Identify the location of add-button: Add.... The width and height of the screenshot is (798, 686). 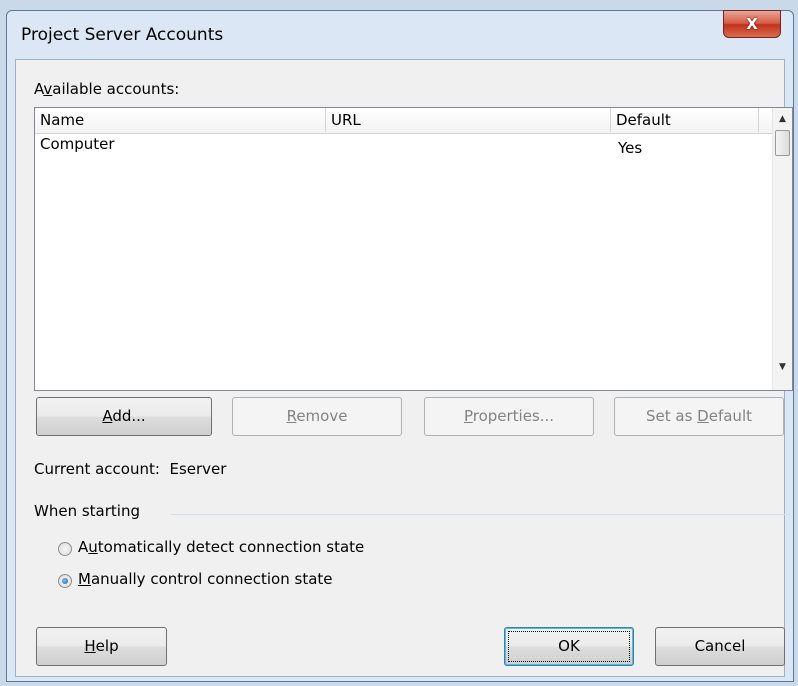
(124, 416).